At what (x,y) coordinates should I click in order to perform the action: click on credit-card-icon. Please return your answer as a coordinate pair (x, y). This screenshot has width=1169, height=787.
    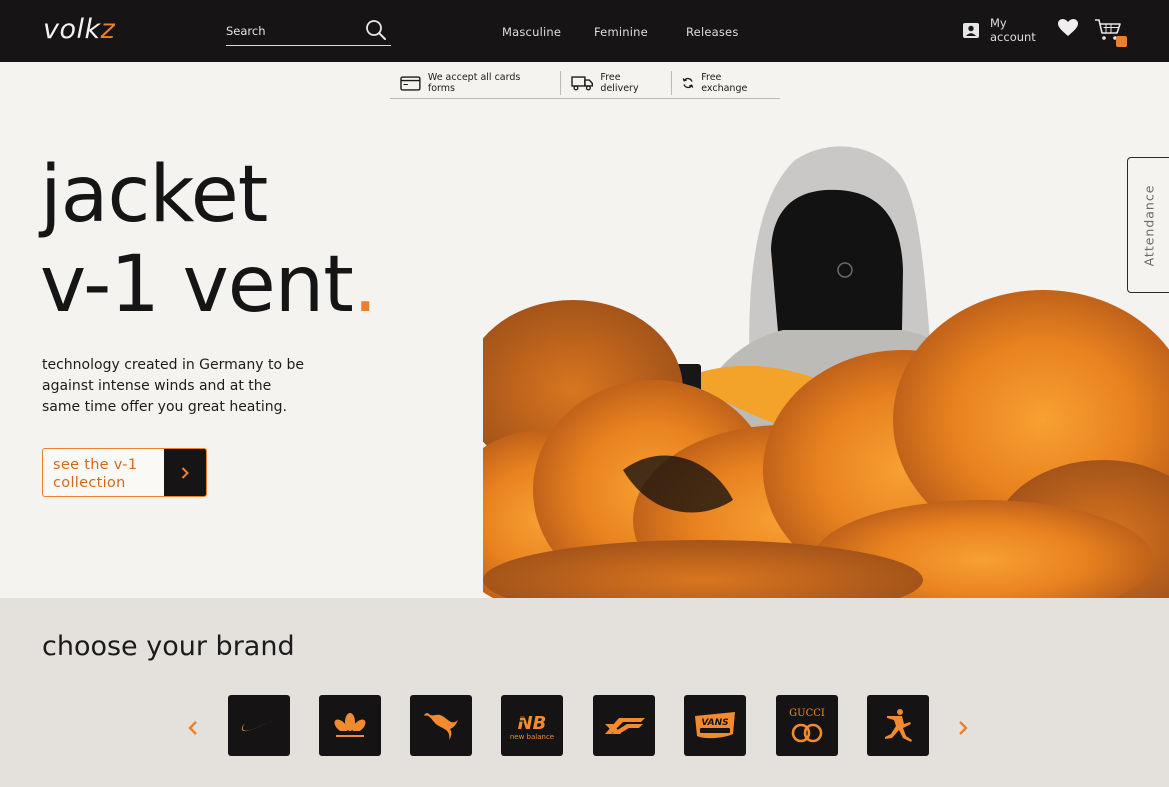
    Looking at the image, I should click on (410, 83).